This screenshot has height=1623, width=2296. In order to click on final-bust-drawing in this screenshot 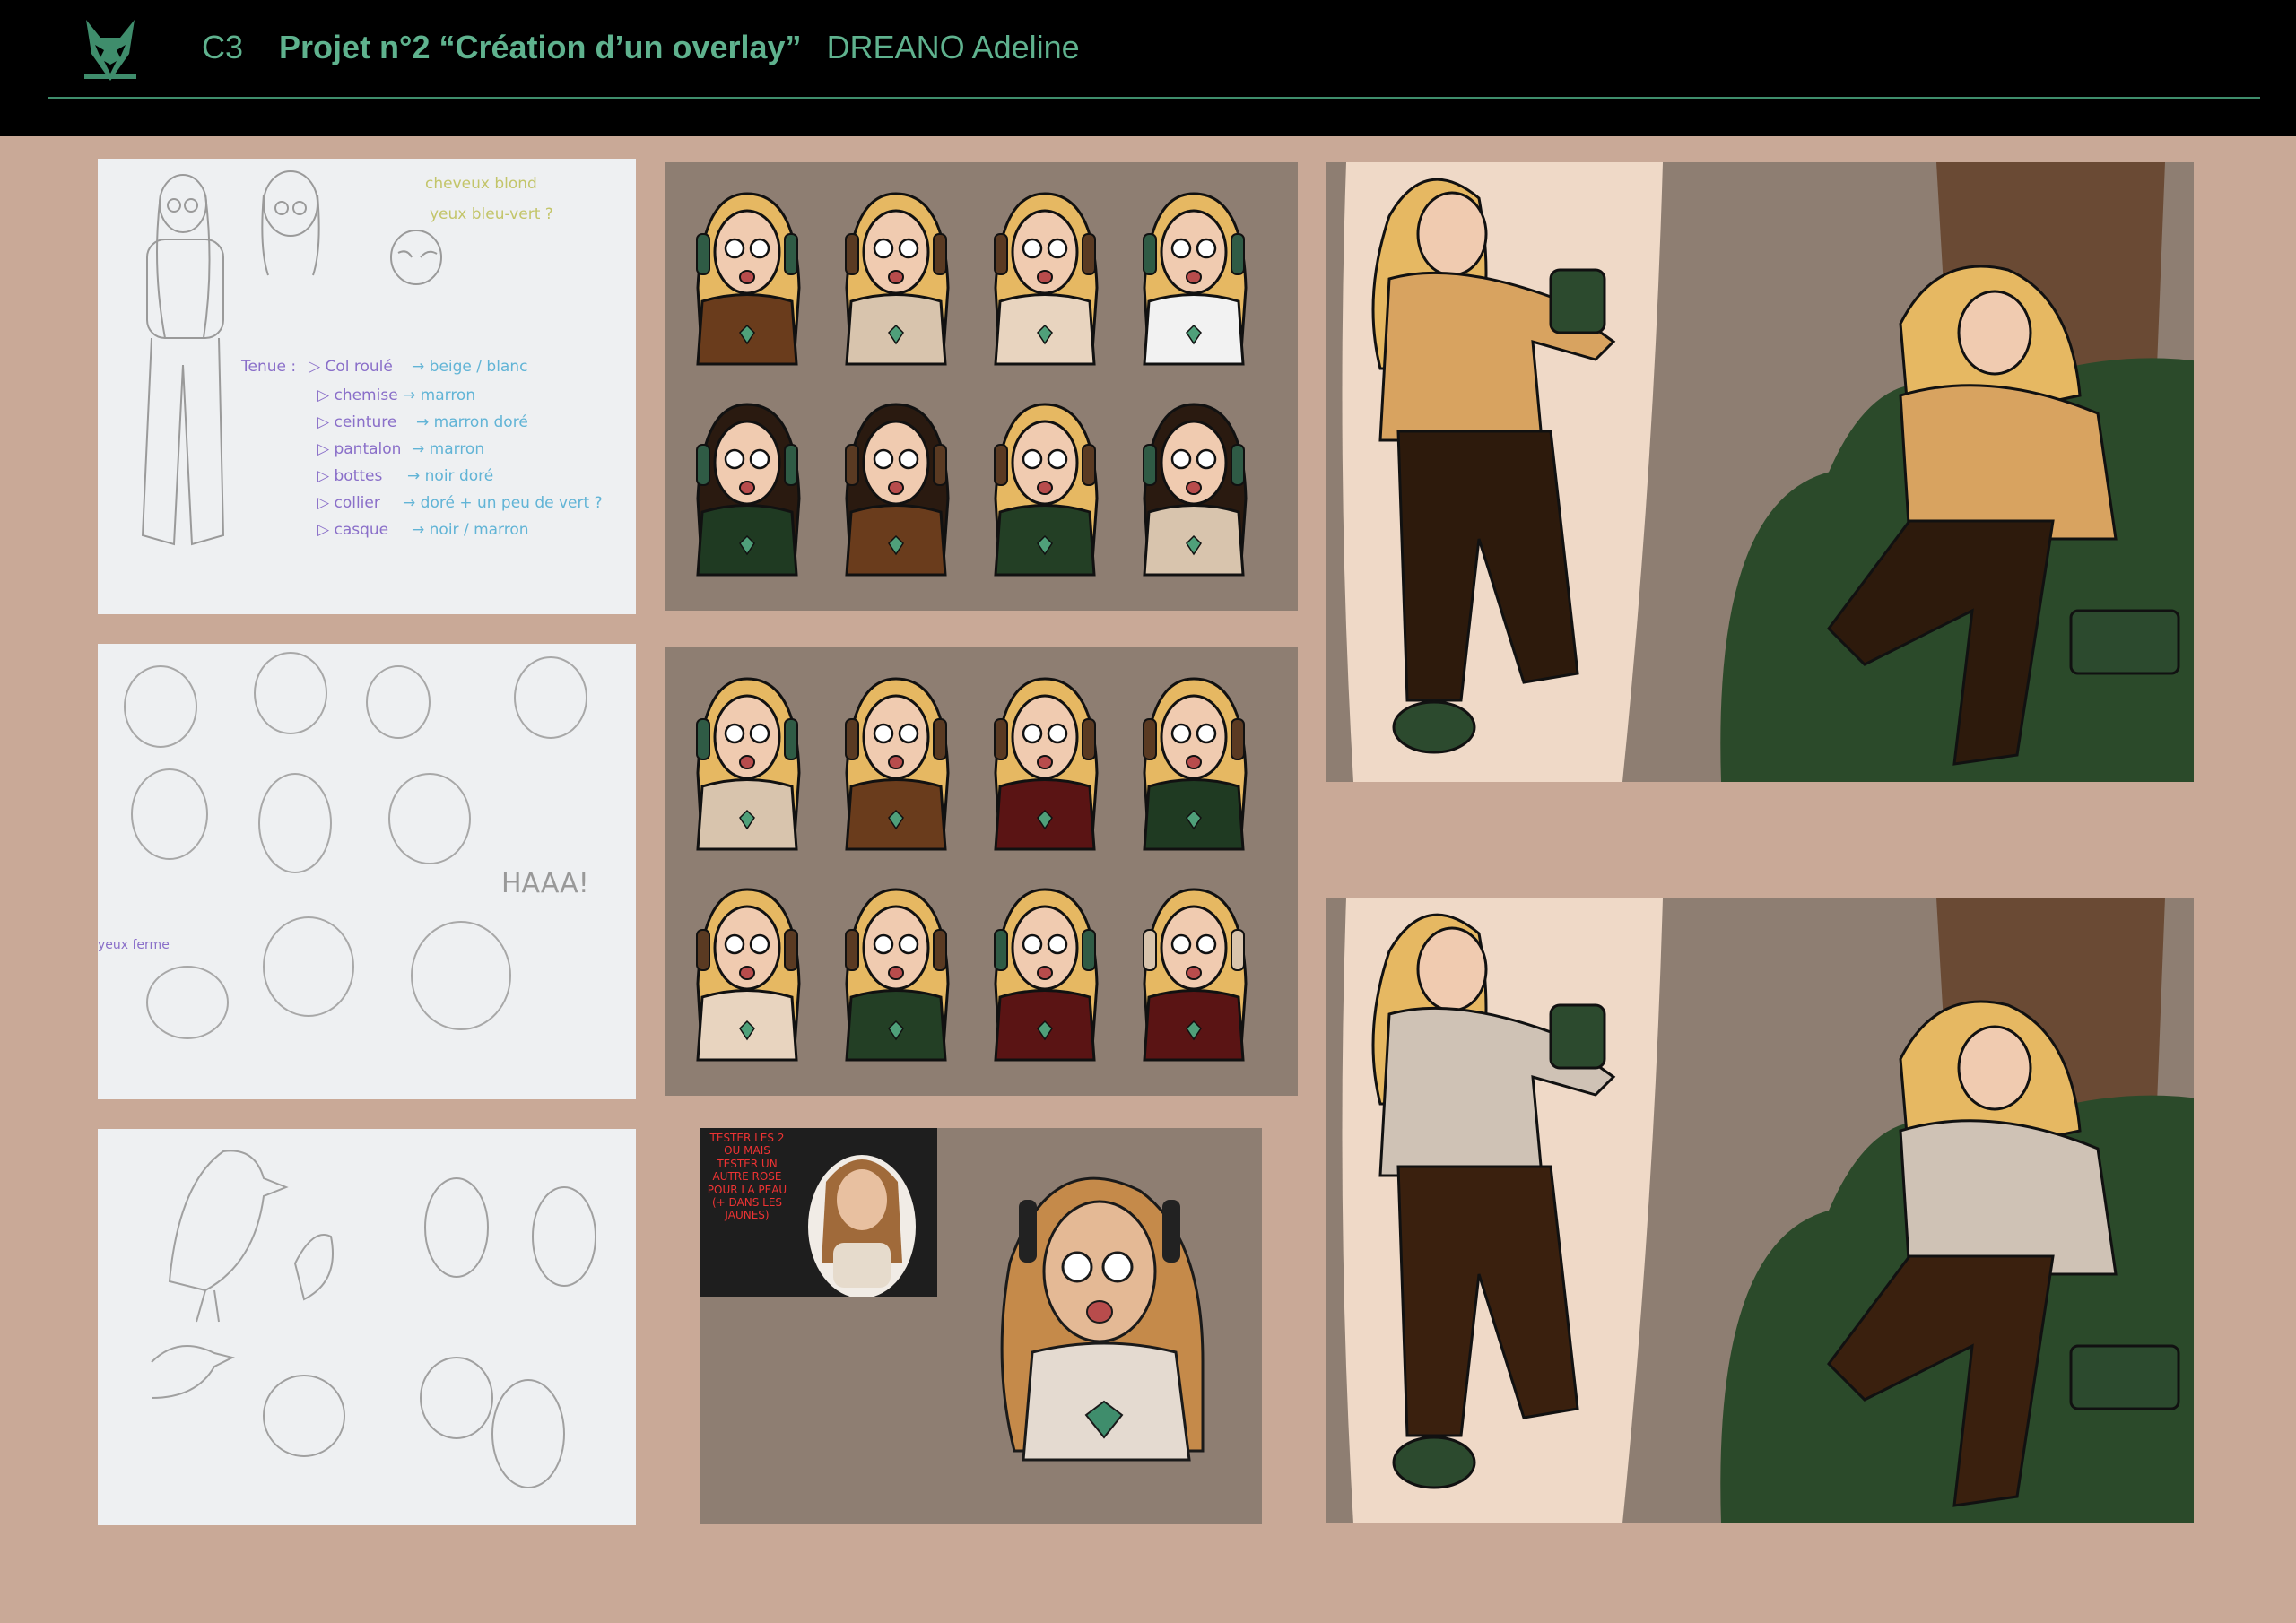, I will do `click(1102, 1319)`.